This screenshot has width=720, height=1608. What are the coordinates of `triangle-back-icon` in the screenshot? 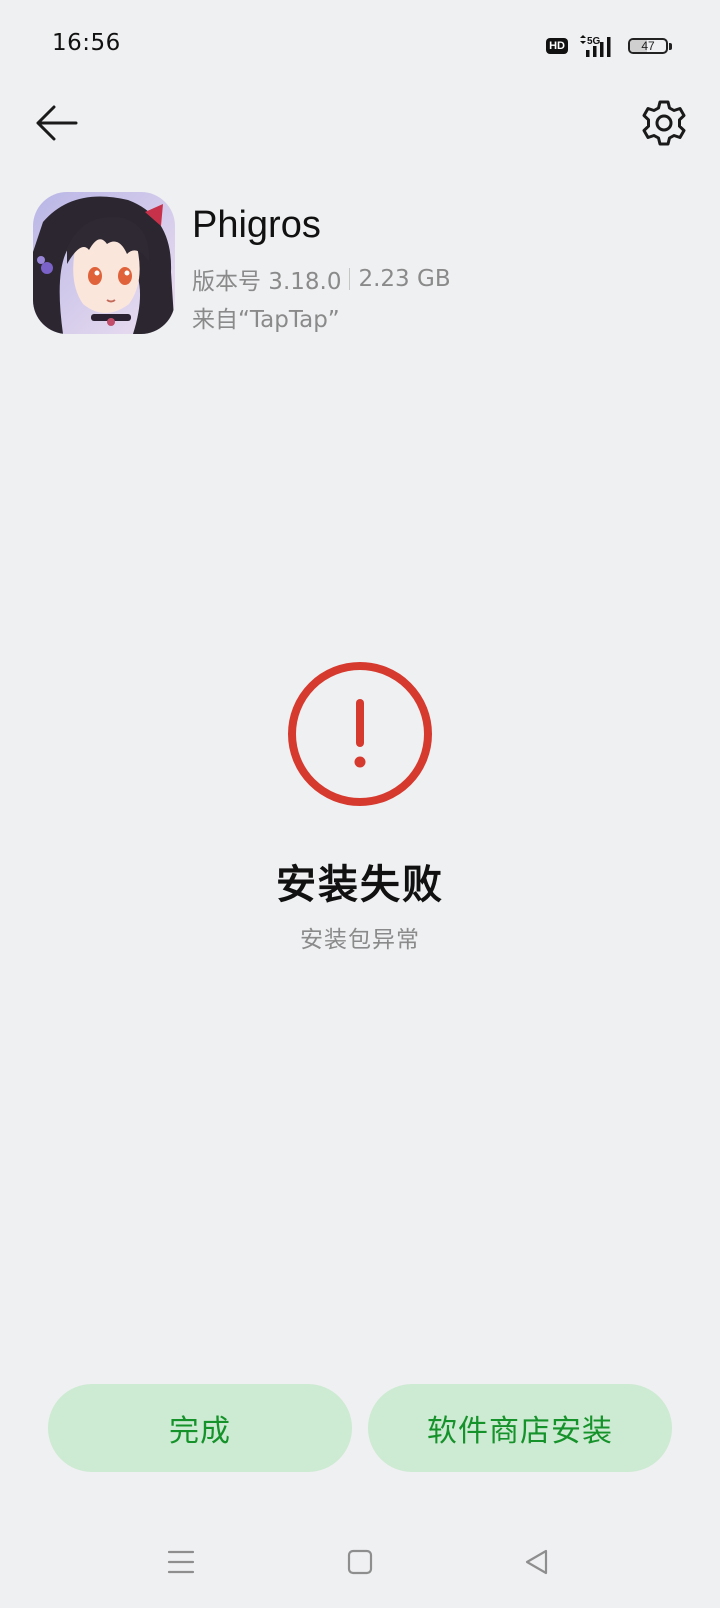 It's located at (536, 1562).